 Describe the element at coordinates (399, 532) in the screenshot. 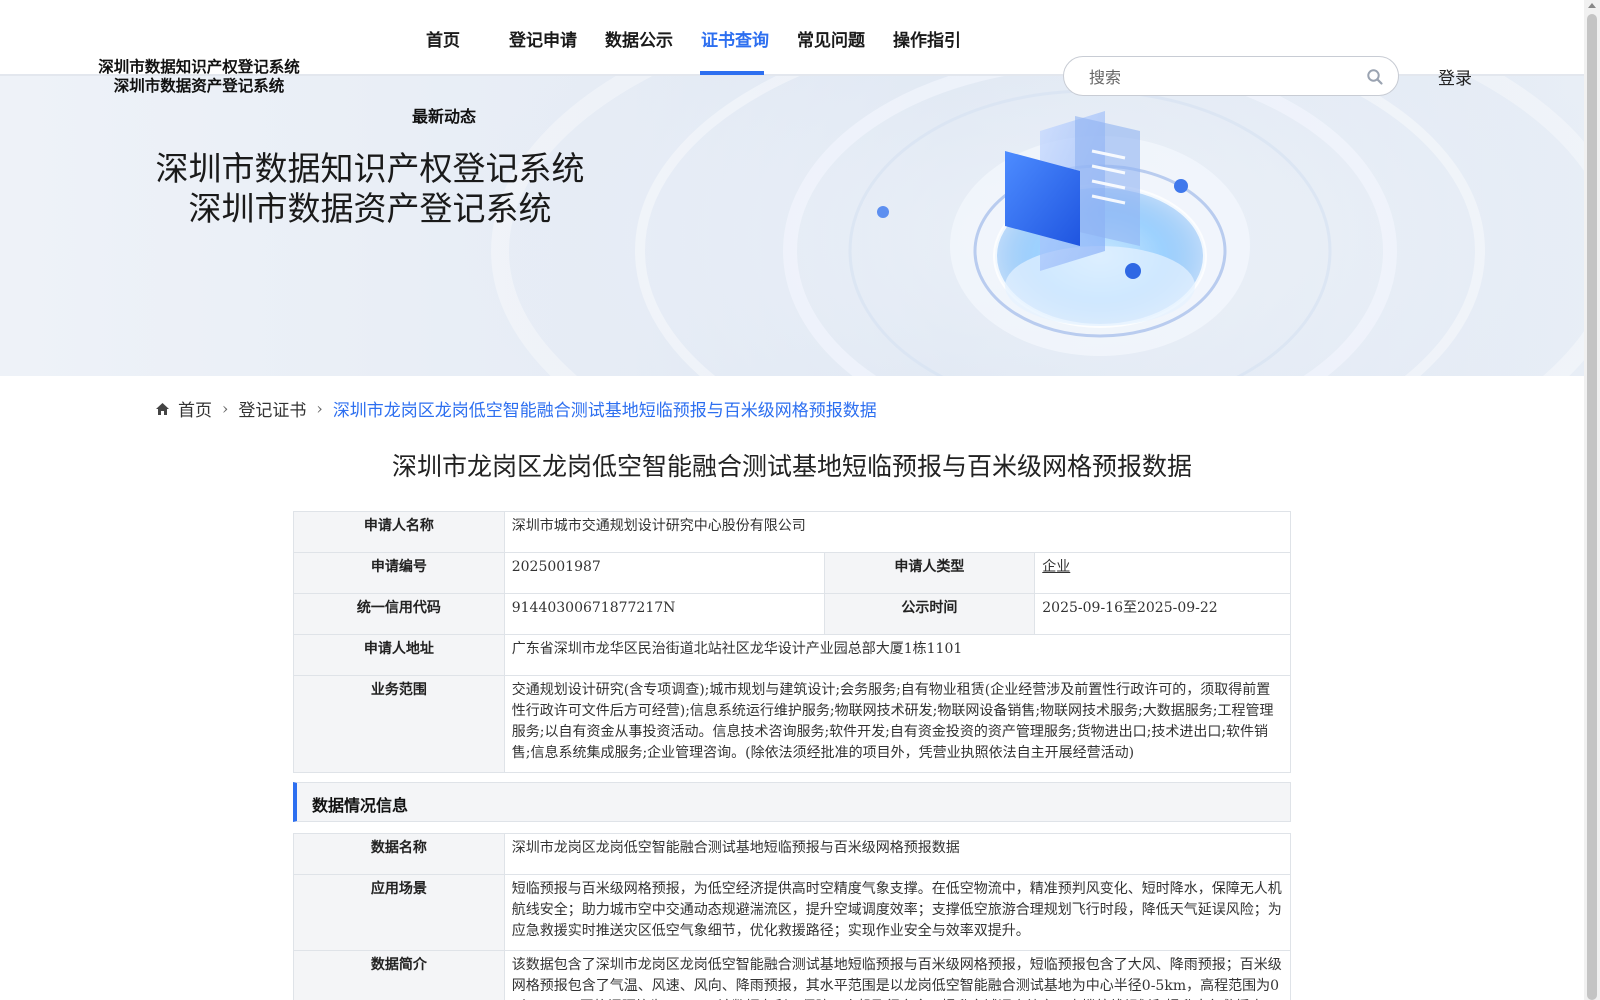

I see `applicant-name-label: 申请人名称` at that location.